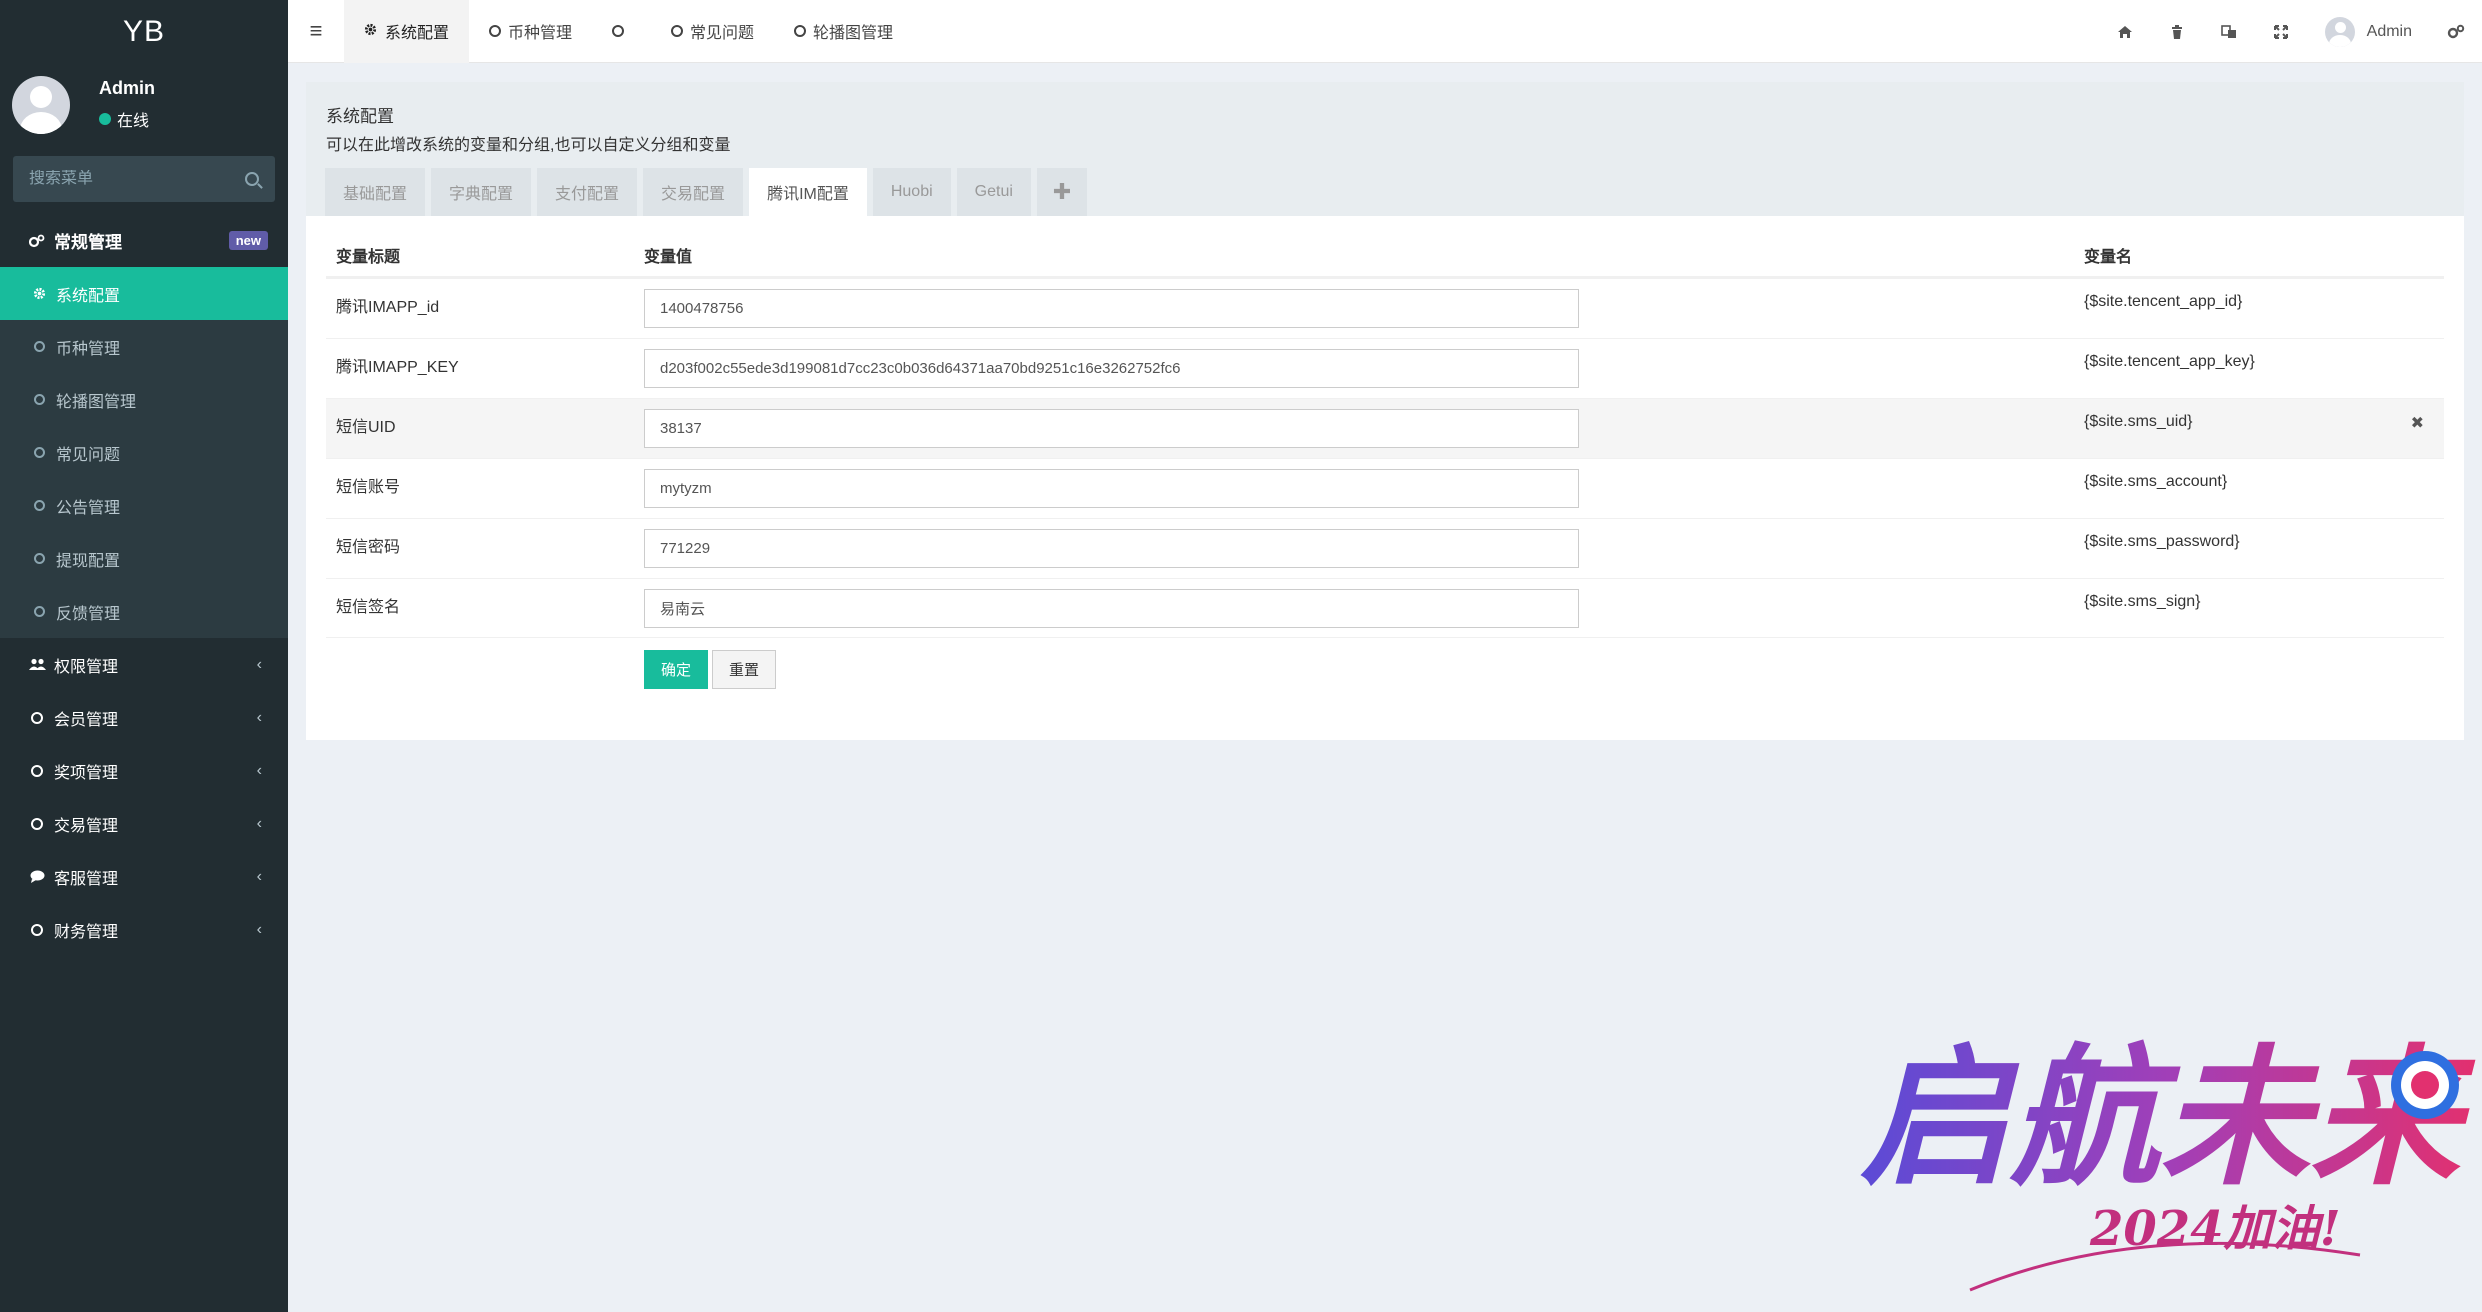 This screenshot has width=2482, height=1312. What do you see at coordinates (693, 192) in the screenshot?
I see `tab-trade-config: 交易配置` at bounding box center [693, 192].